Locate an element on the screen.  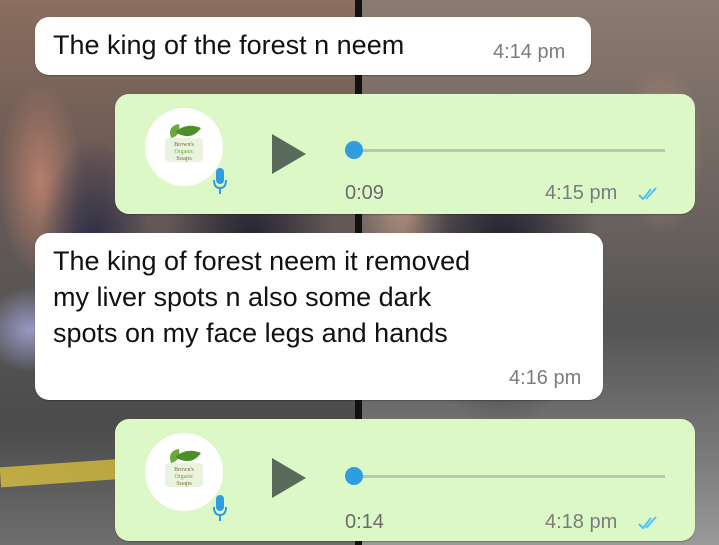
message-time: 4:14 pm is located at coordinates (529, 52).